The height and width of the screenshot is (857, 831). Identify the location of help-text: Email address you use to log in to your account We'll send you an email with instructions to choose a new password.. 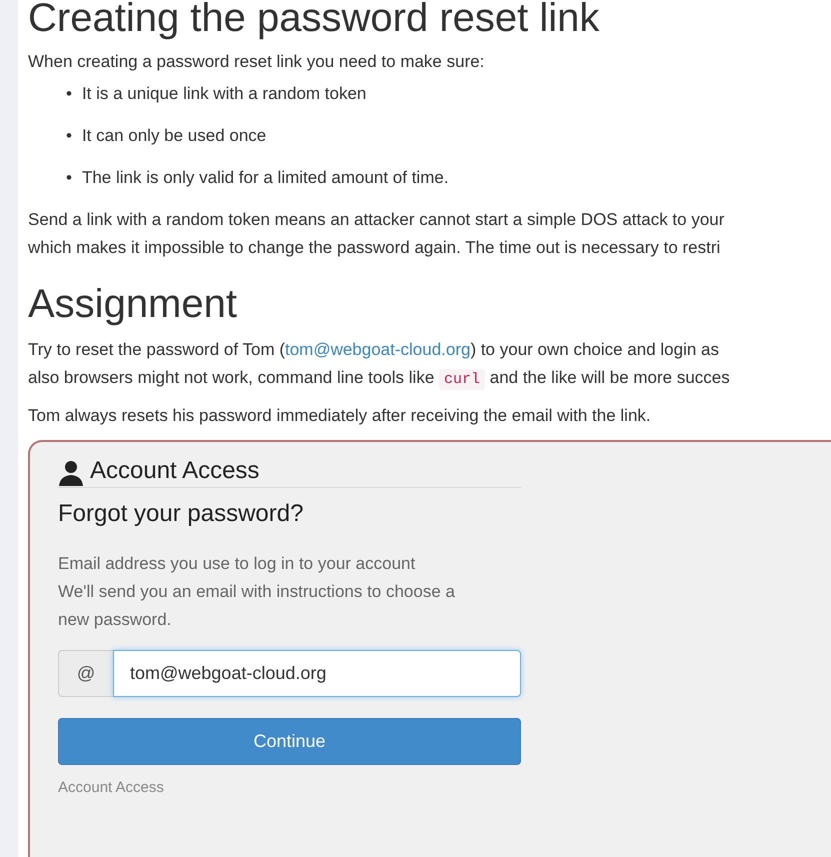
(257, 592).